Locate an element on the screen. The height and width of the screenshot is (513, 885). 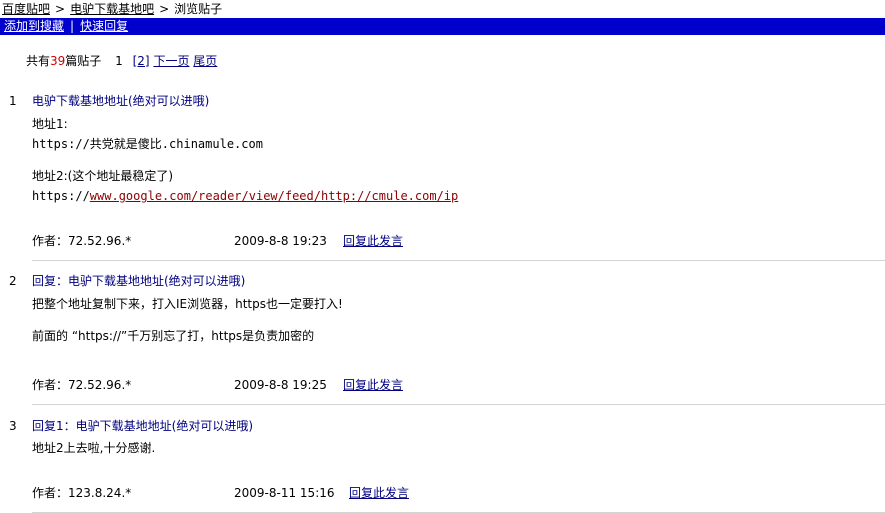
post-count-prefix: 共有 is located at coordinates (38, 61).